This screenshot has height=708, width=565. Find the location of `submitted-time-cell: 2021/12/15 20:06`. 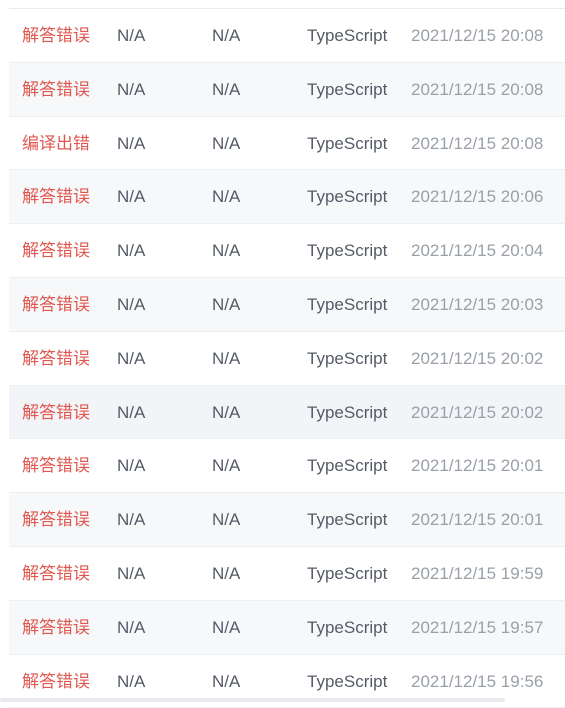

submitted-time-cell: 2021/12/15 20:06 is located at coordinates (477, 197).